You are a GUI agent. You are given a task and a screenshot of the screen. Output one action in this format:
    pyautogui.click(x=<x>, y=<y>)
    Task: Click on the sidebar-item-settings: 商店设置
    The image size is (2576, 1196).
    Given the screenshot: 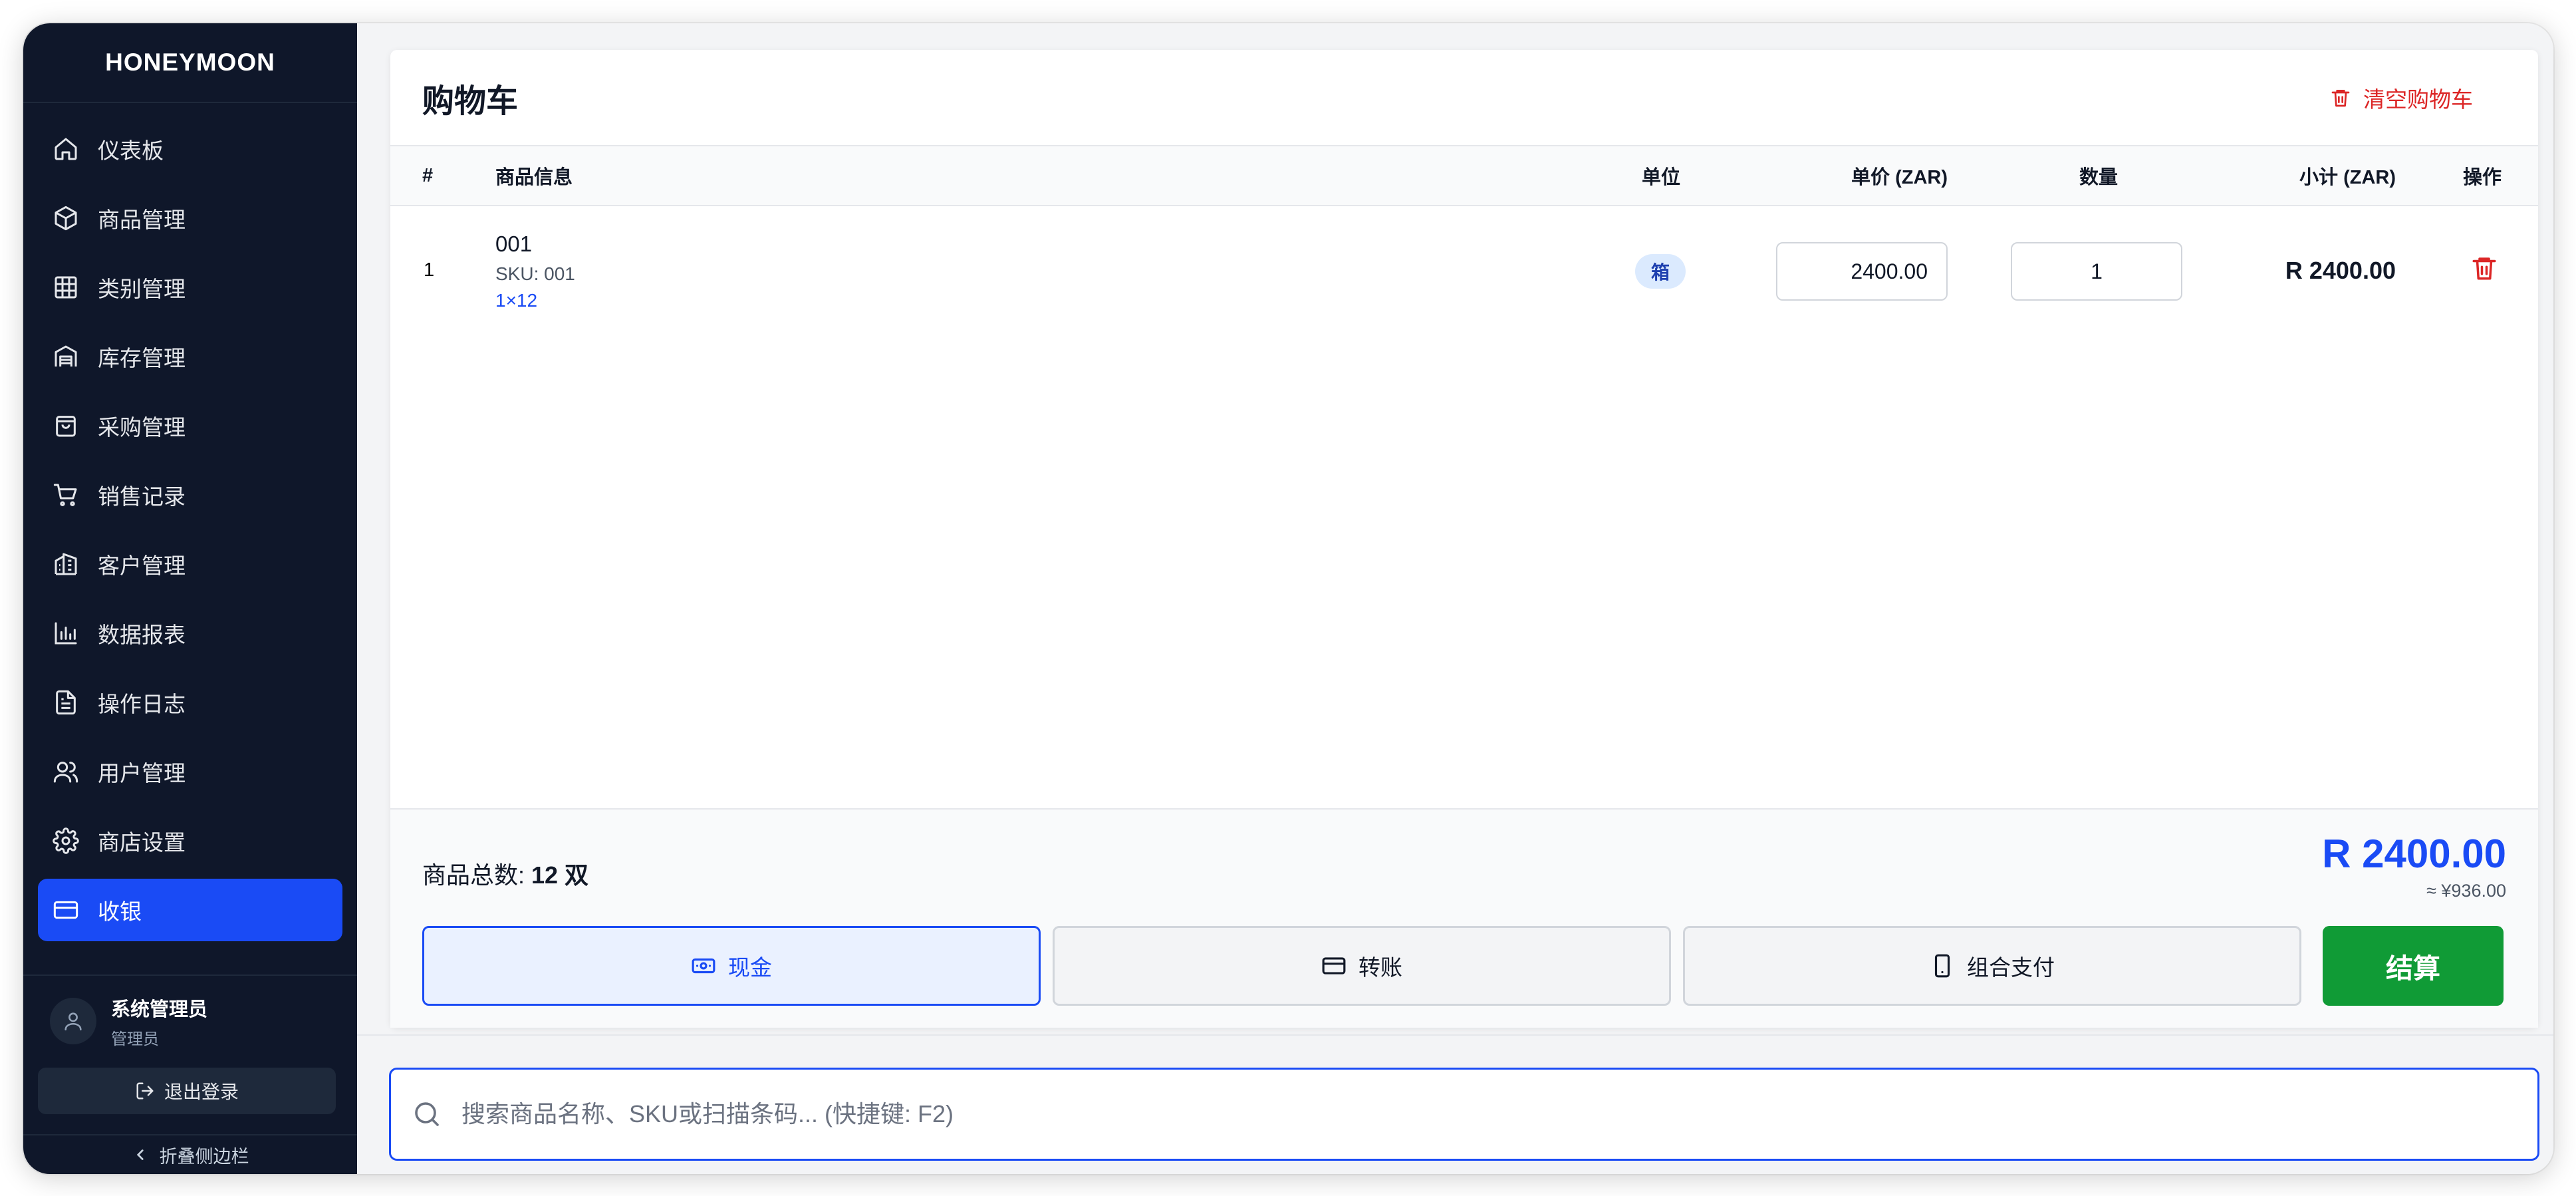 What is the action you would take?
    pyautogui.click(x=190, y=841)
    